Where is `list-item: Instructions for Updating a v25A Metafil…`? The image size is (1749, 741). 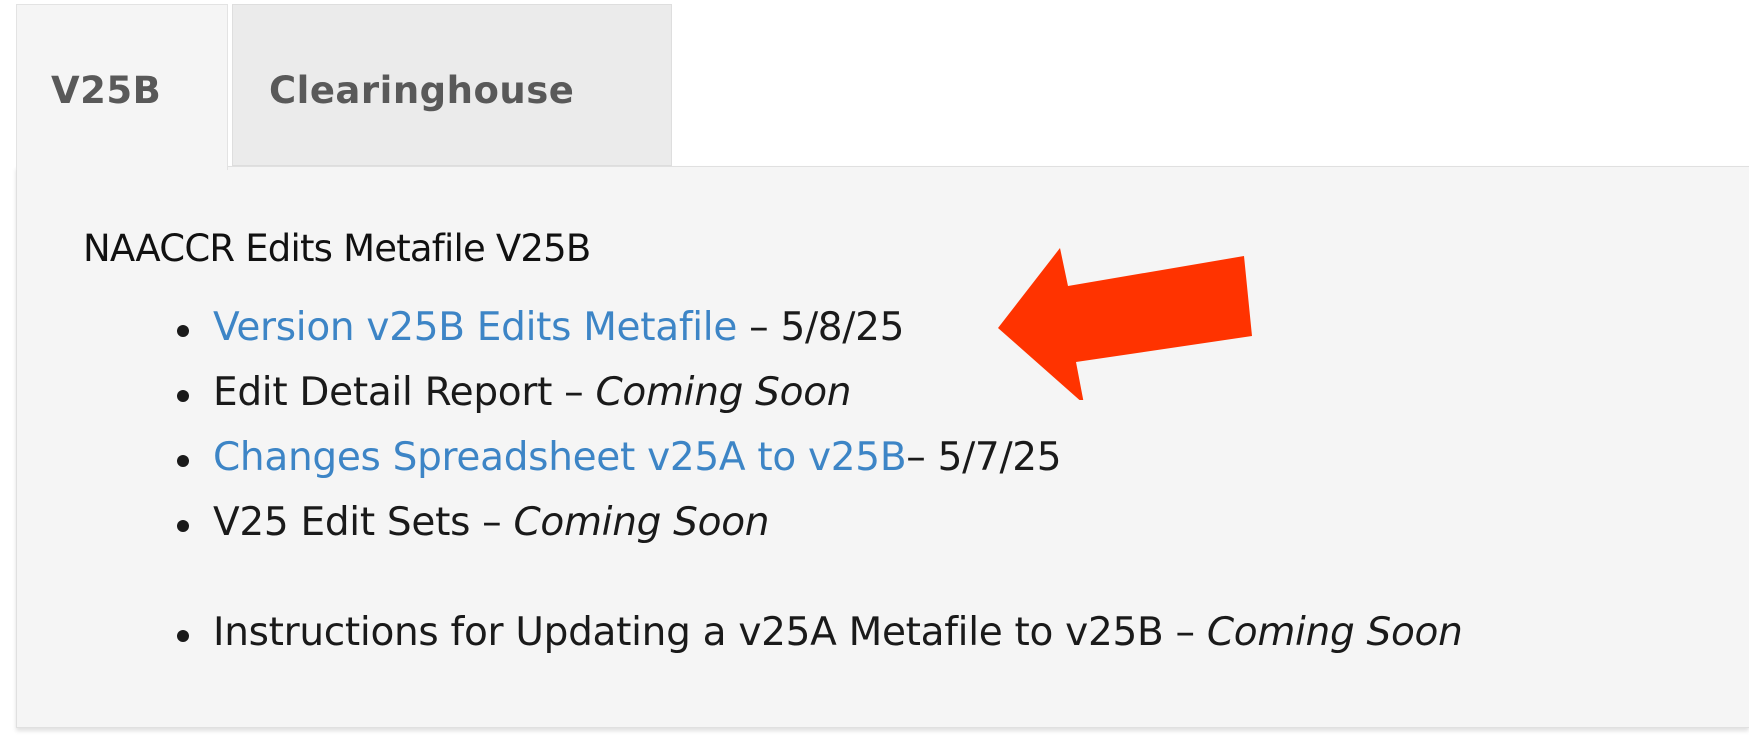
list-item: Instructions for Updating a v25A Metafil… is located at coordinates (820, 632).